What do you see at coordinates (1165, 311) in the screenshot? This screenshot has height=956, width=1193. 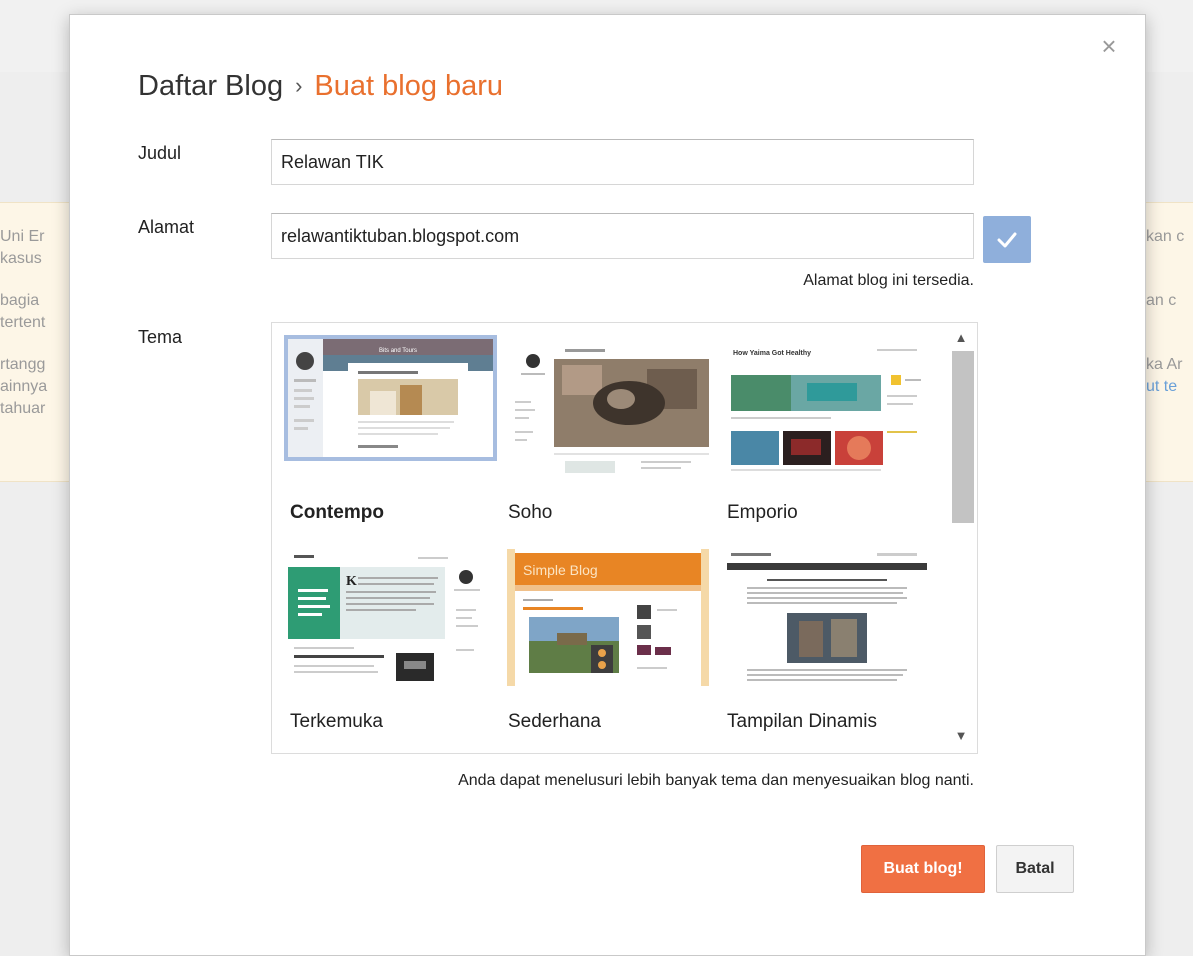 I see `background-text-right: kan c an c ka Ar ut te` at bounding box center [1165, 311].